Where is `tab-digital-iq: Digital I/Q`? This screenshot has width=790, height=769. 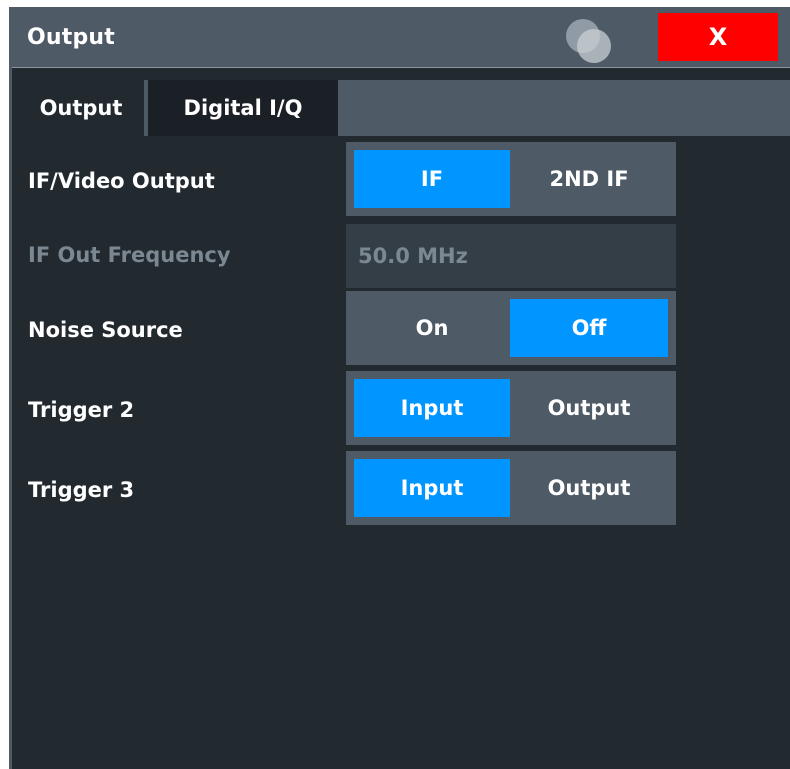
tab-digital-iq: Digital I/Q is located at coordinates (243, 108).